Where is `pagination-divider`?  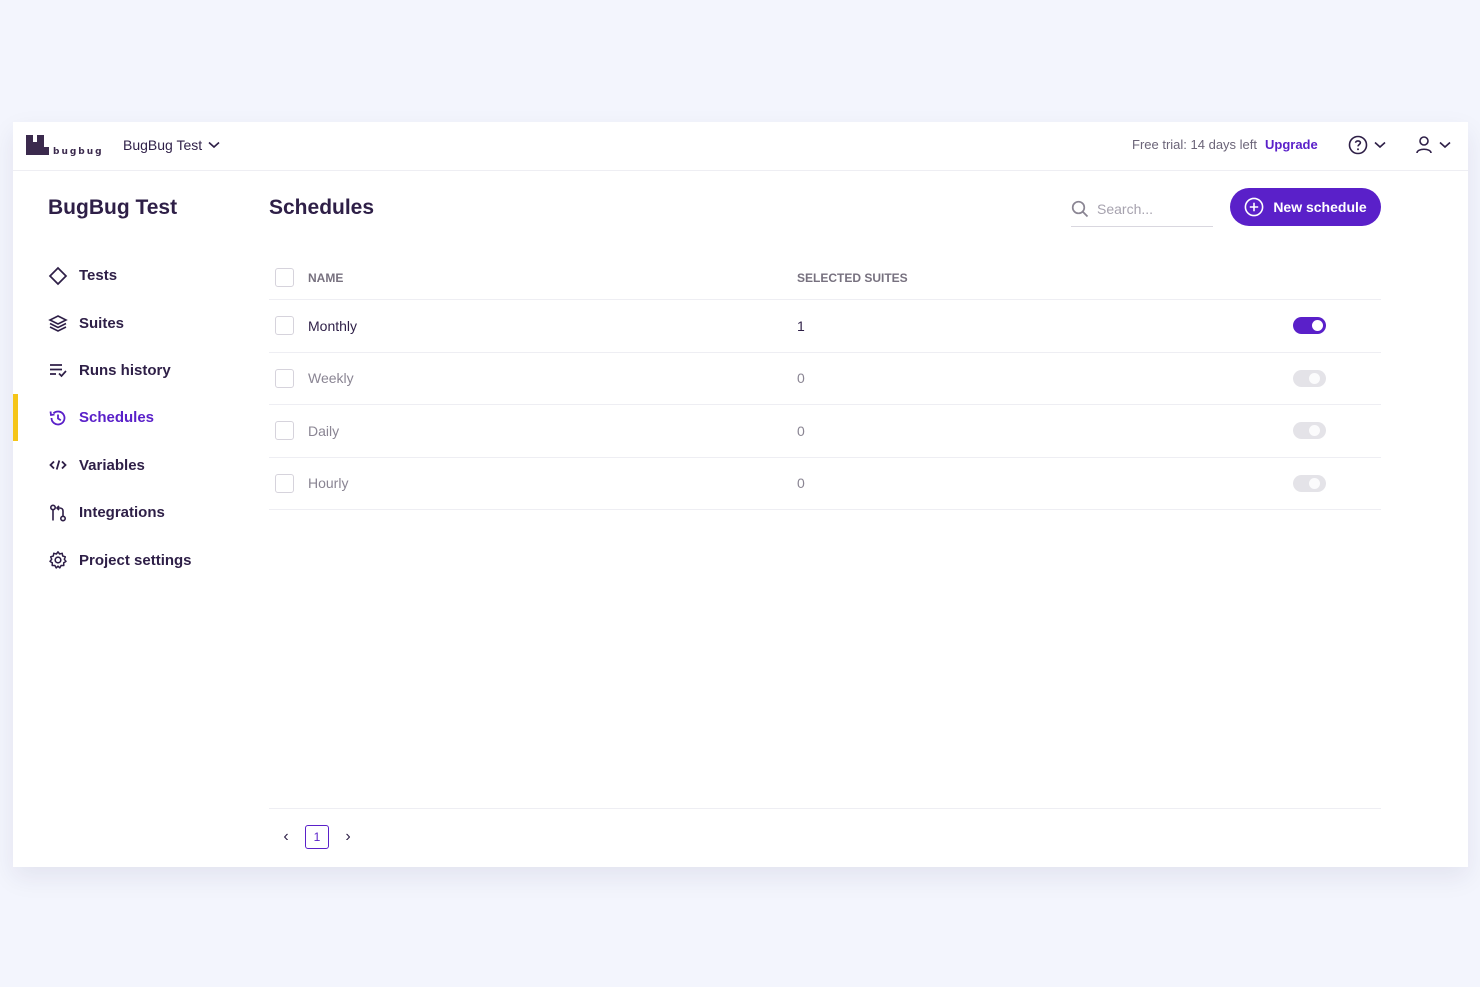
pagination-divider is located at coordinates (825, 808).